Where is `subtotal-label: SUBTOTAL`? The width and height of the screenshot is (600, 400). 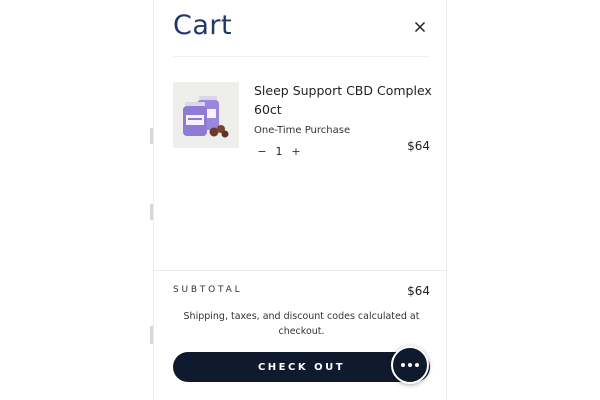 subtotal-label: SUBTOTAL is located at coordinates (208, 290).